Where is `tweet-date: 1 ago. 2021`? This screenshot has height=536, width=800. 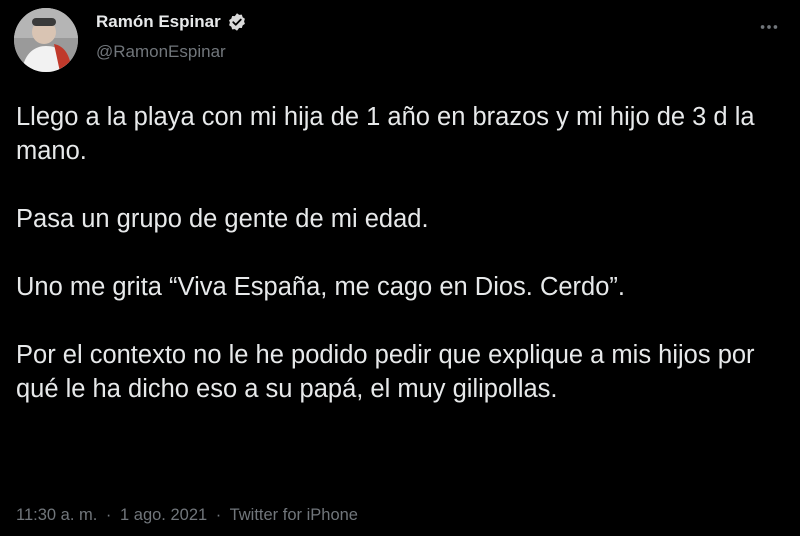
tweet-date: 1 ago. 2021 is located at coordinates (163, 515).